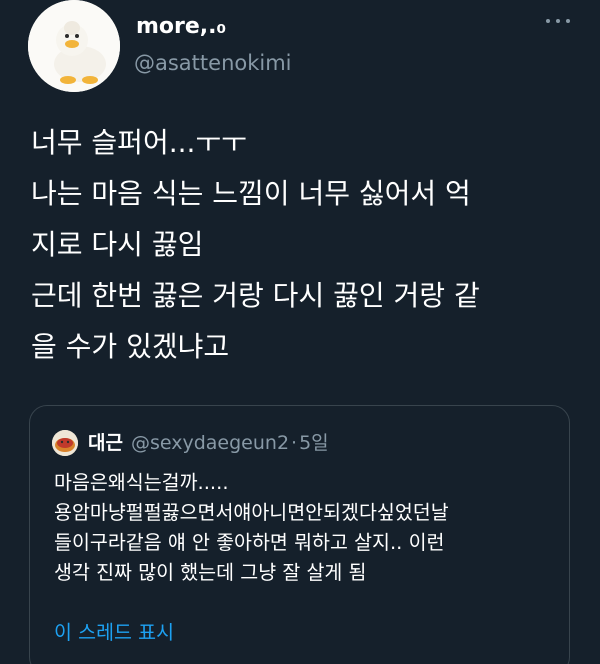 The height and width of the screenshot is (664, 600). I want to click on bread-icon, so click(65, 443).